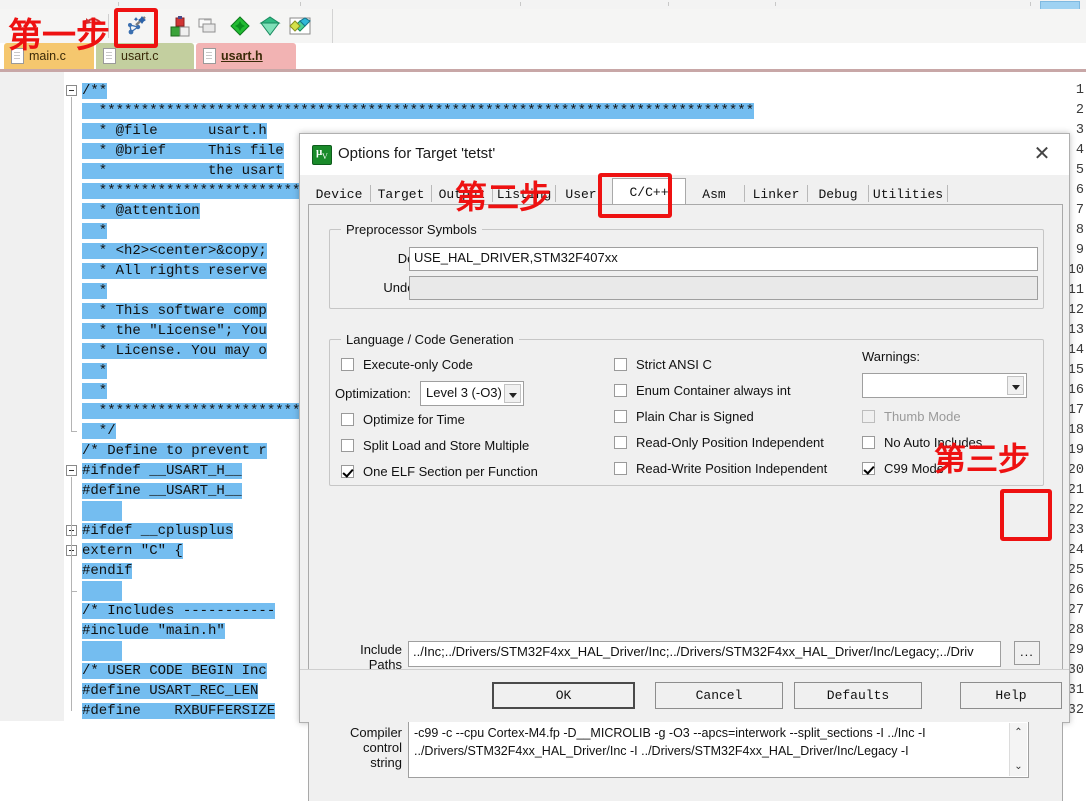 The width and height of the screenshot is (1086, 801). Describe the element at coordinates (649, 192) in the screenshot. I see `tab-c-cpp: C/C++` at that location.